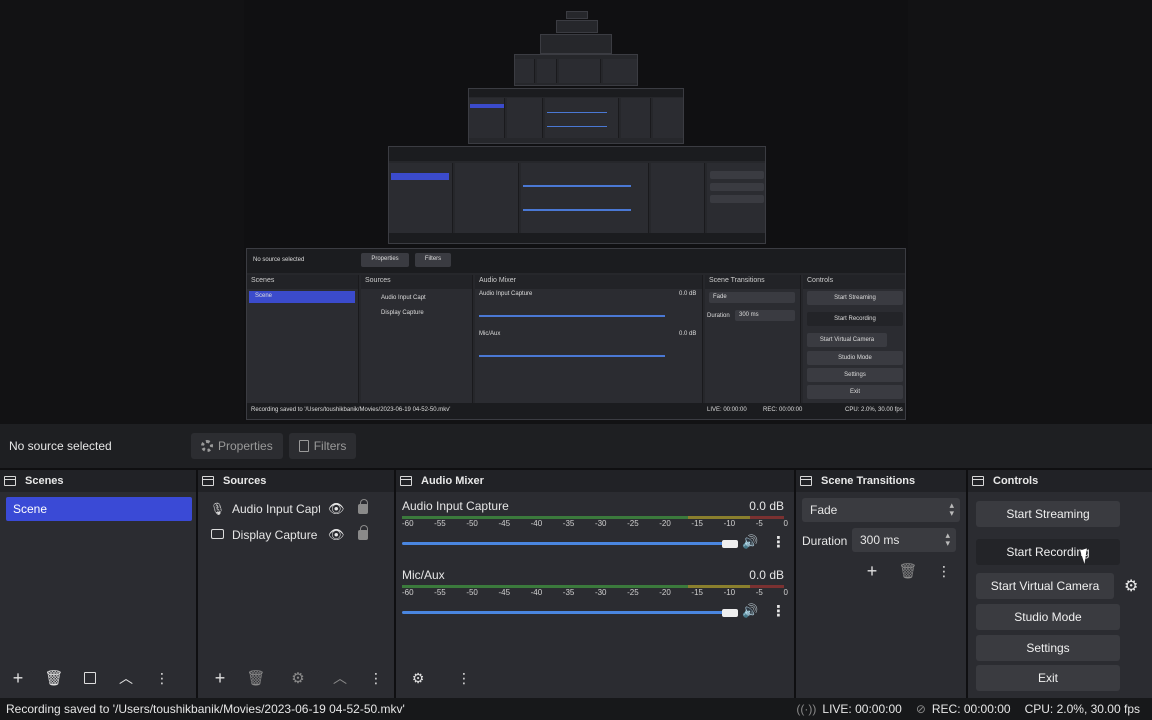 The height and width of the screenshot is (720, 1152). What do you see at coordinates (490, 334) in the screenshot?
I see `nested-channel-2: Mic/Aux` at bounding box center [490, 334].